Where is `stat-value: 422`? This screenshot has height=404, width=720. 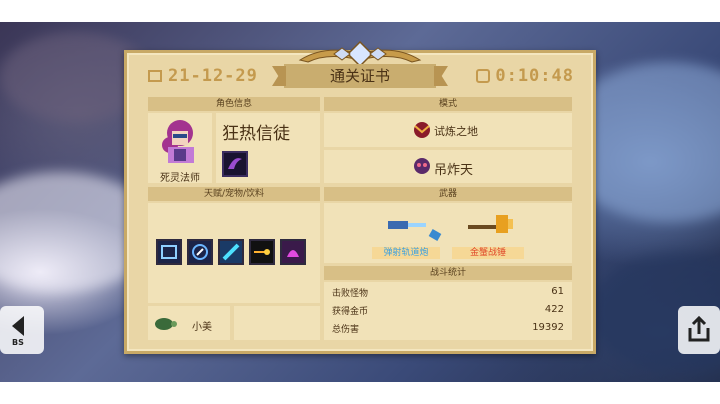
stat-value: 422 is located at coordinates (554, 309).